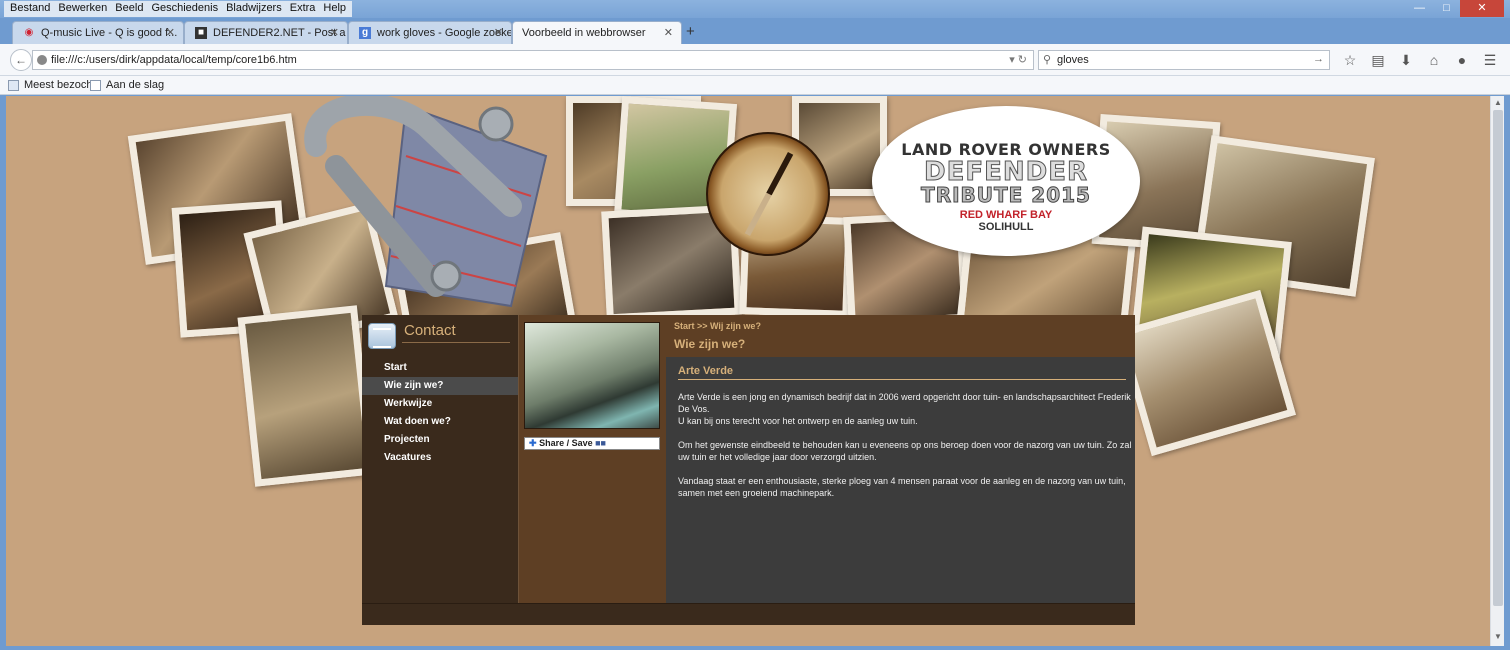  I want to click on shackle-image, so click(426, 202).